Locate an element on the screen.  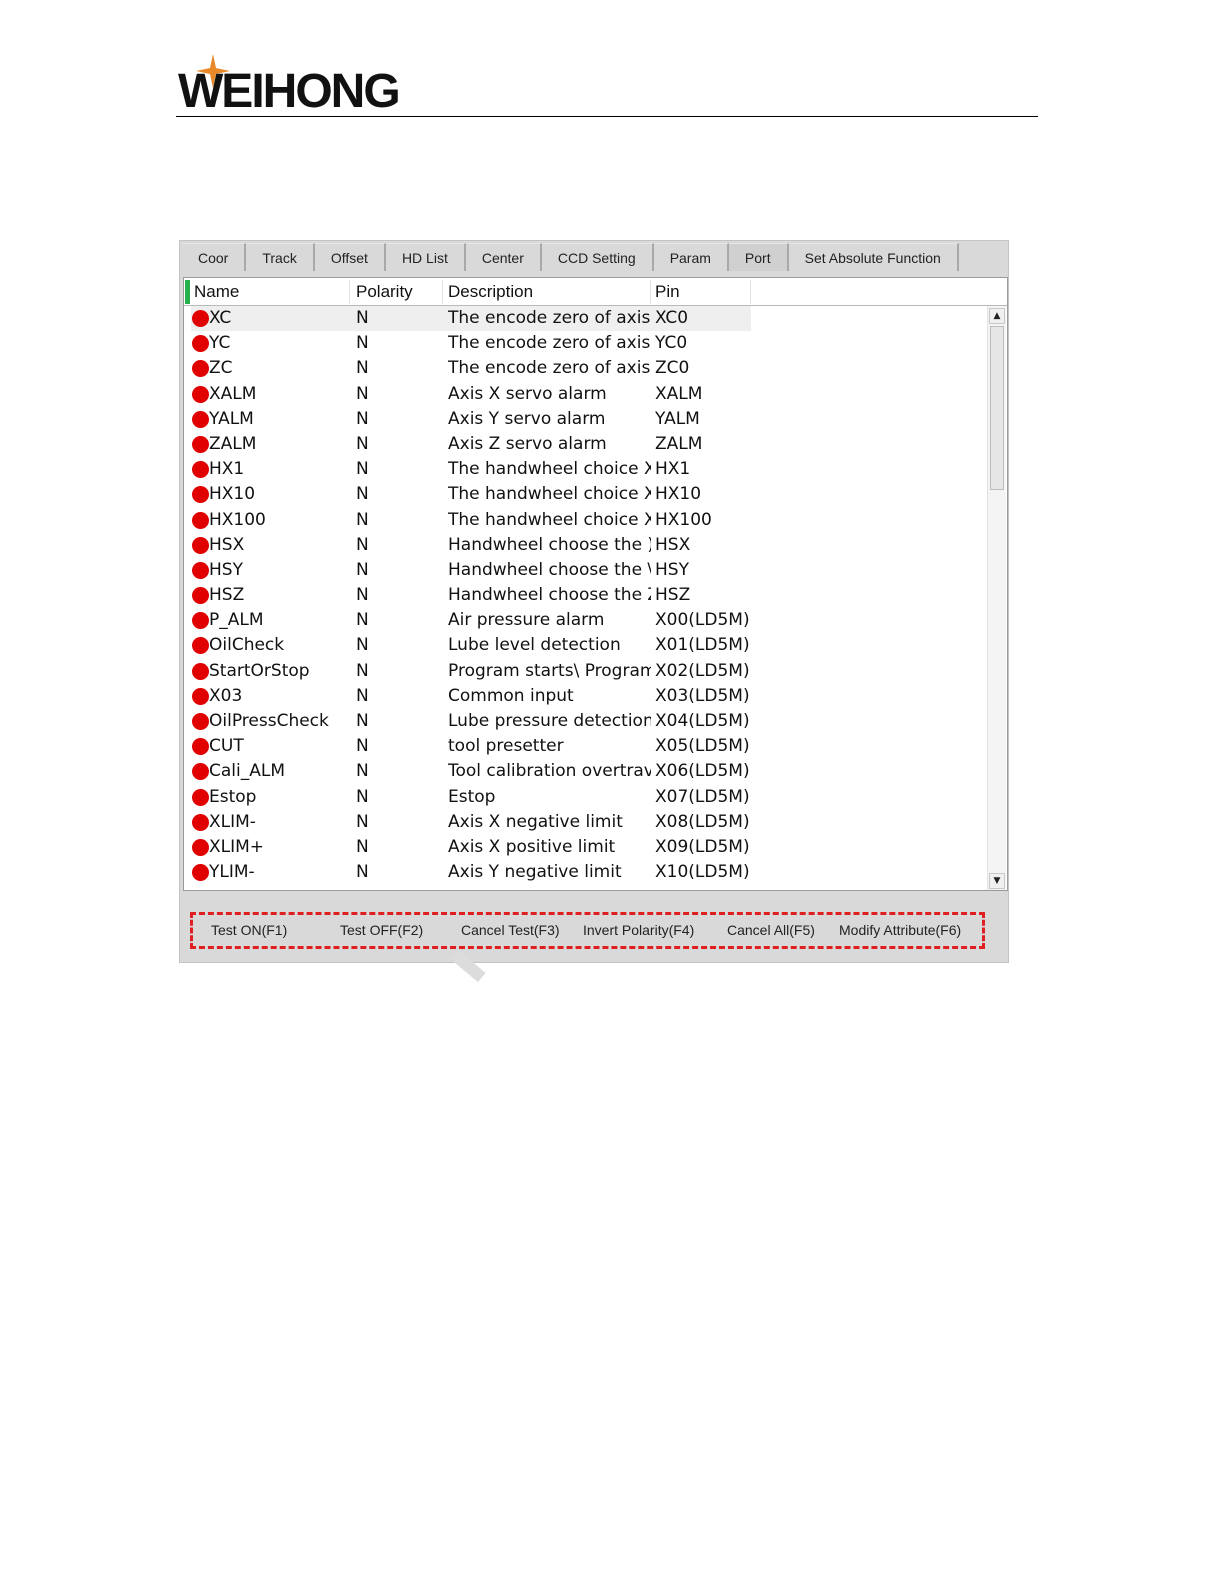
tab-ccd-setting: CCD Setting is located at coordinates (597, 257).